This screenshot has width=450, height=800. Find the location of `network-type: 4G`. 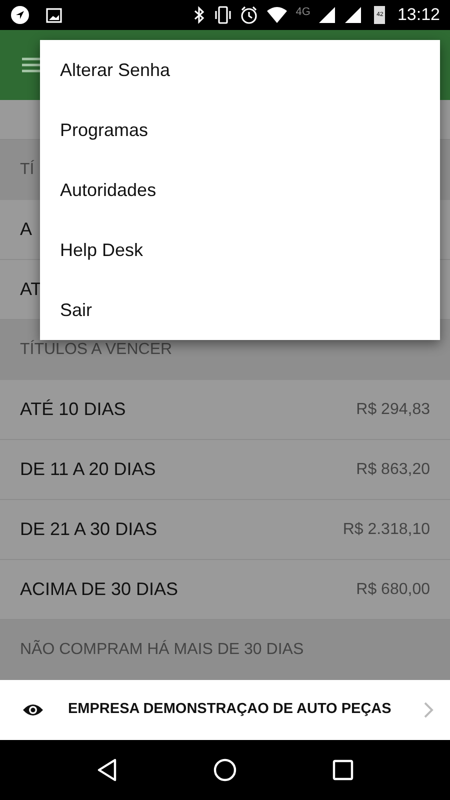

network-type: 4G is located at coordinates (303, 12).